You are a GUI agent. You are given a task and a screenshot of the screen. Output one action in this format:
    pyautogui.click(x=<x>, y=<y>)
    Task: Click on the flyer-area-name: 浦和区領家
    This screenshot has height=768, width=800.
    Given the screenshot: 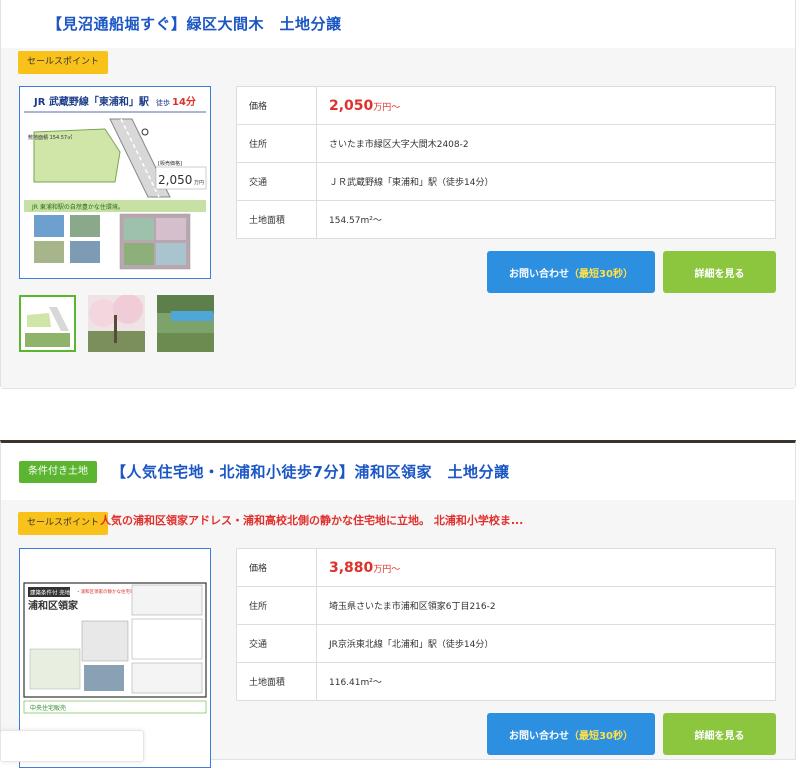 What is the action you would take?
    pyautogui.click(x=53, y=605)
    